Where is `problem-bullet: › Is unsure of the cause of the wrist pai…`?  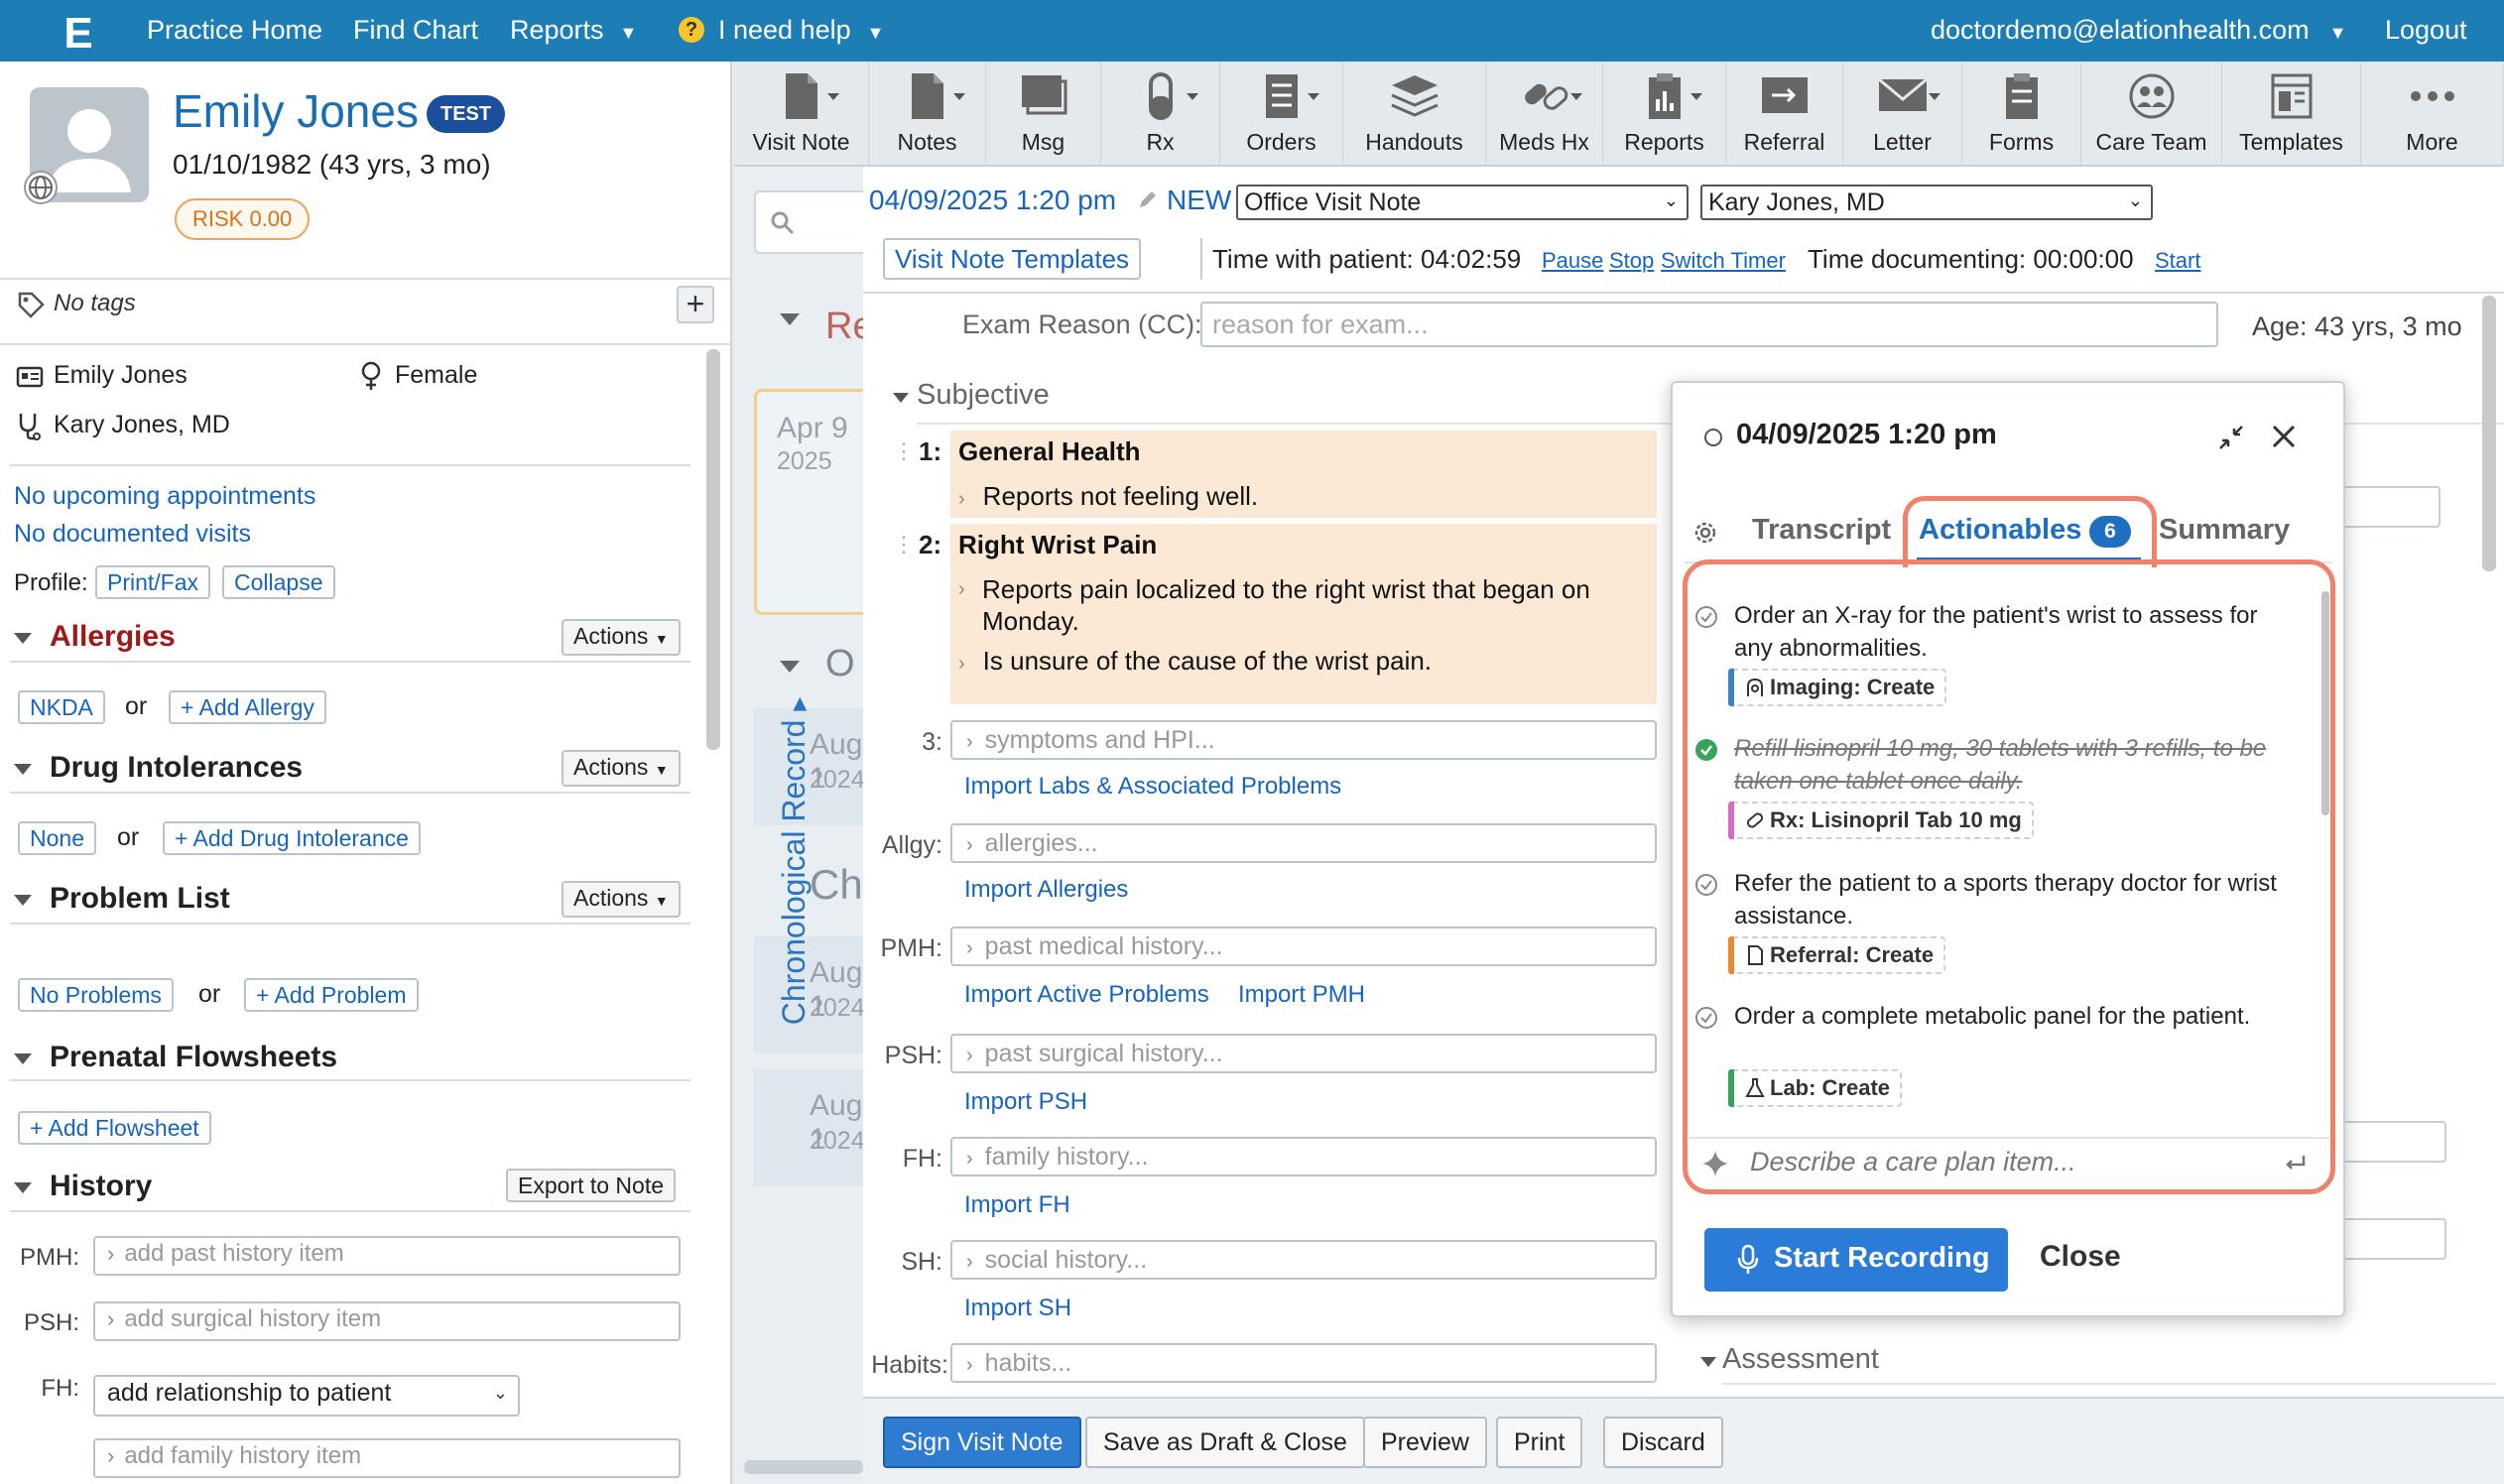
problem-bullet: › Is unsure of the cause of the wrist pai… is located at coordinates (1195, 662).